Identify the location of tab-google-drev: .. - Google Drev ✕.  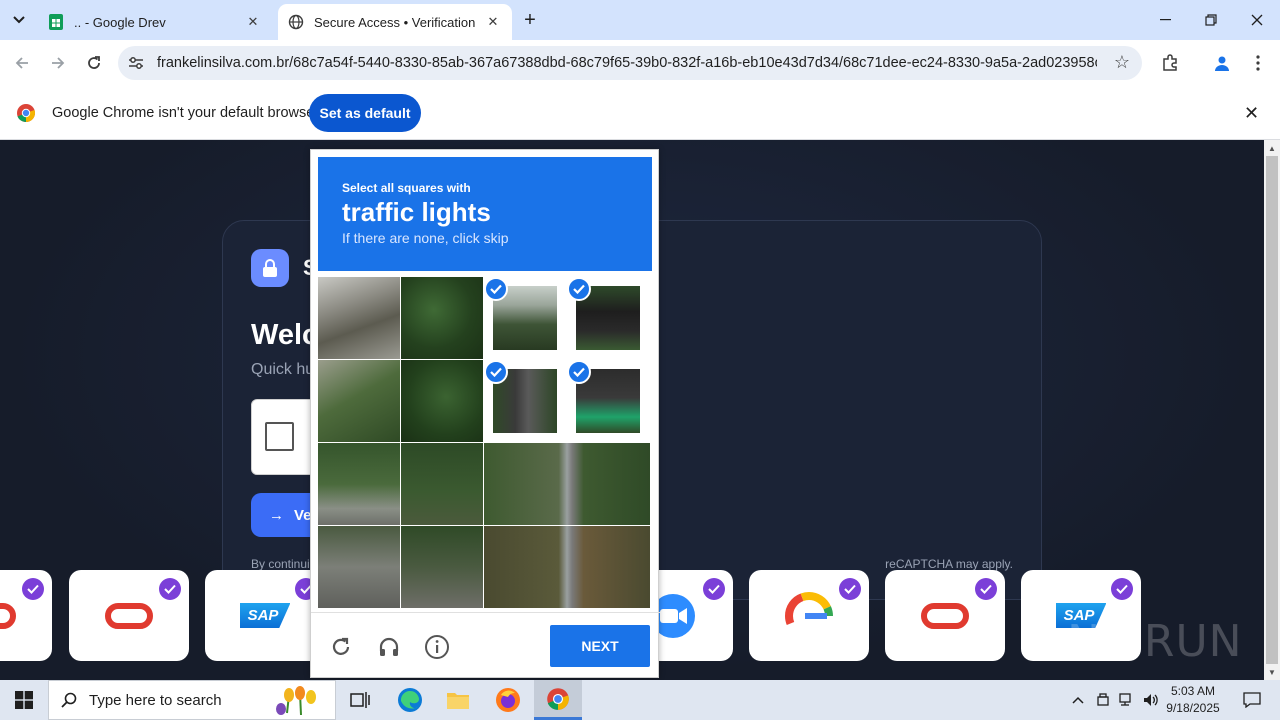
(155, 22).